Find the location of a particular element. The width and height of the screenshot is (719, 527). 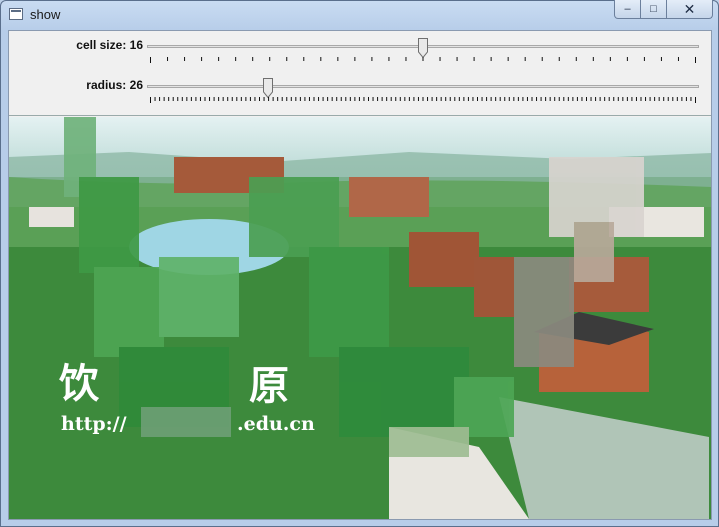

minimize-button: – is located at coordinates (627, 9).